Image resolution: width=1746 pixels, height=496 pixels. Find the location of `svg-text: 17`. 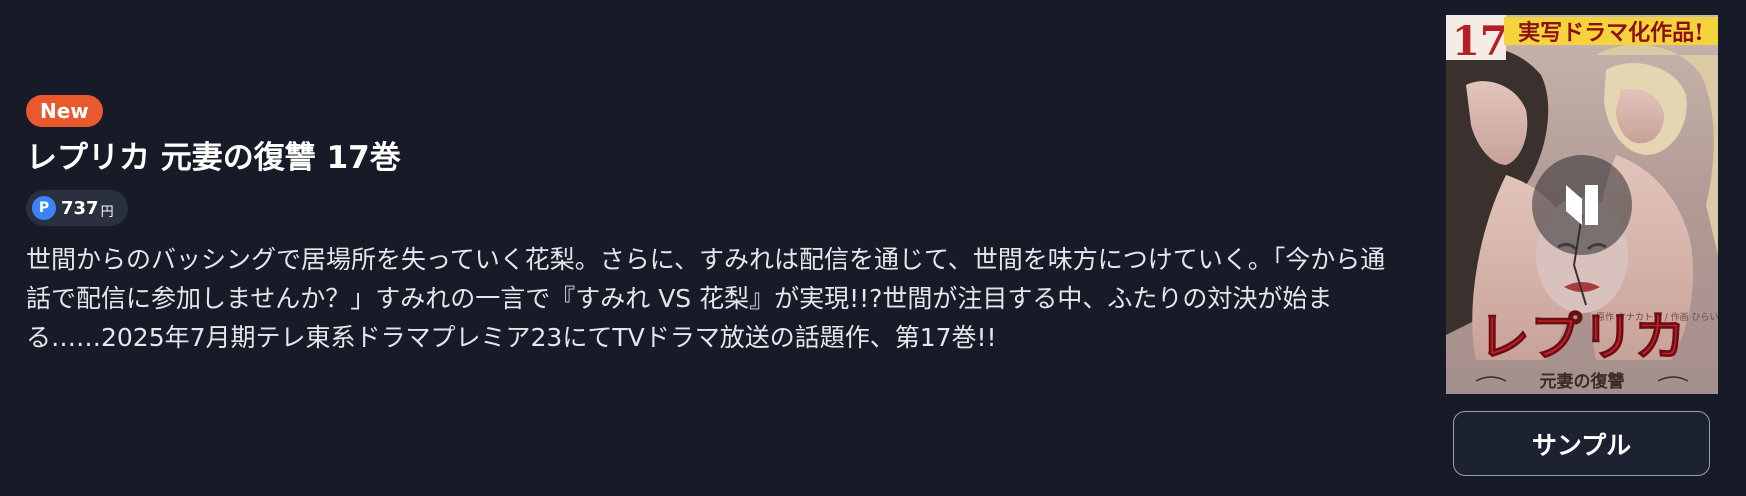

svg-text: 17 is located at coordinates (1480, 41).